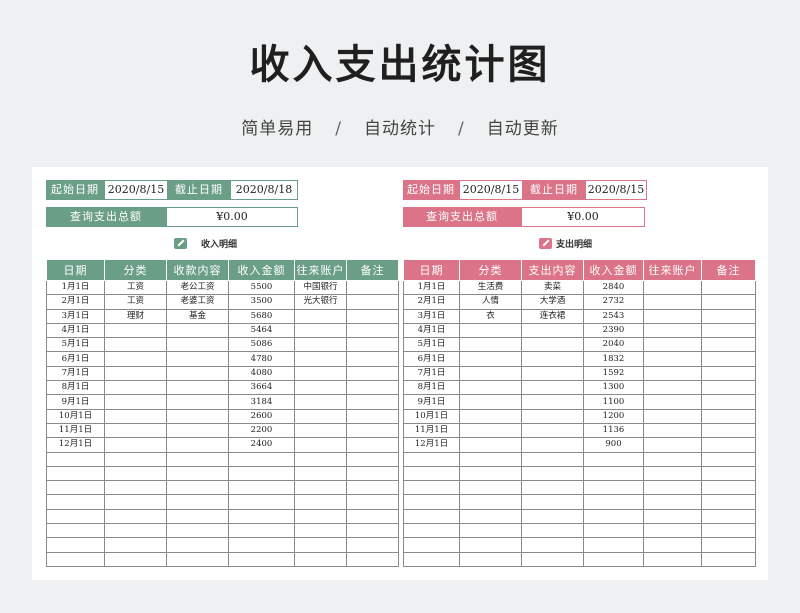 The height and width of the screenshot is (613, 800). Describe the element at coordinates (197, 287) in the screenshot. I see `table-cell: 老公工资` at that location.